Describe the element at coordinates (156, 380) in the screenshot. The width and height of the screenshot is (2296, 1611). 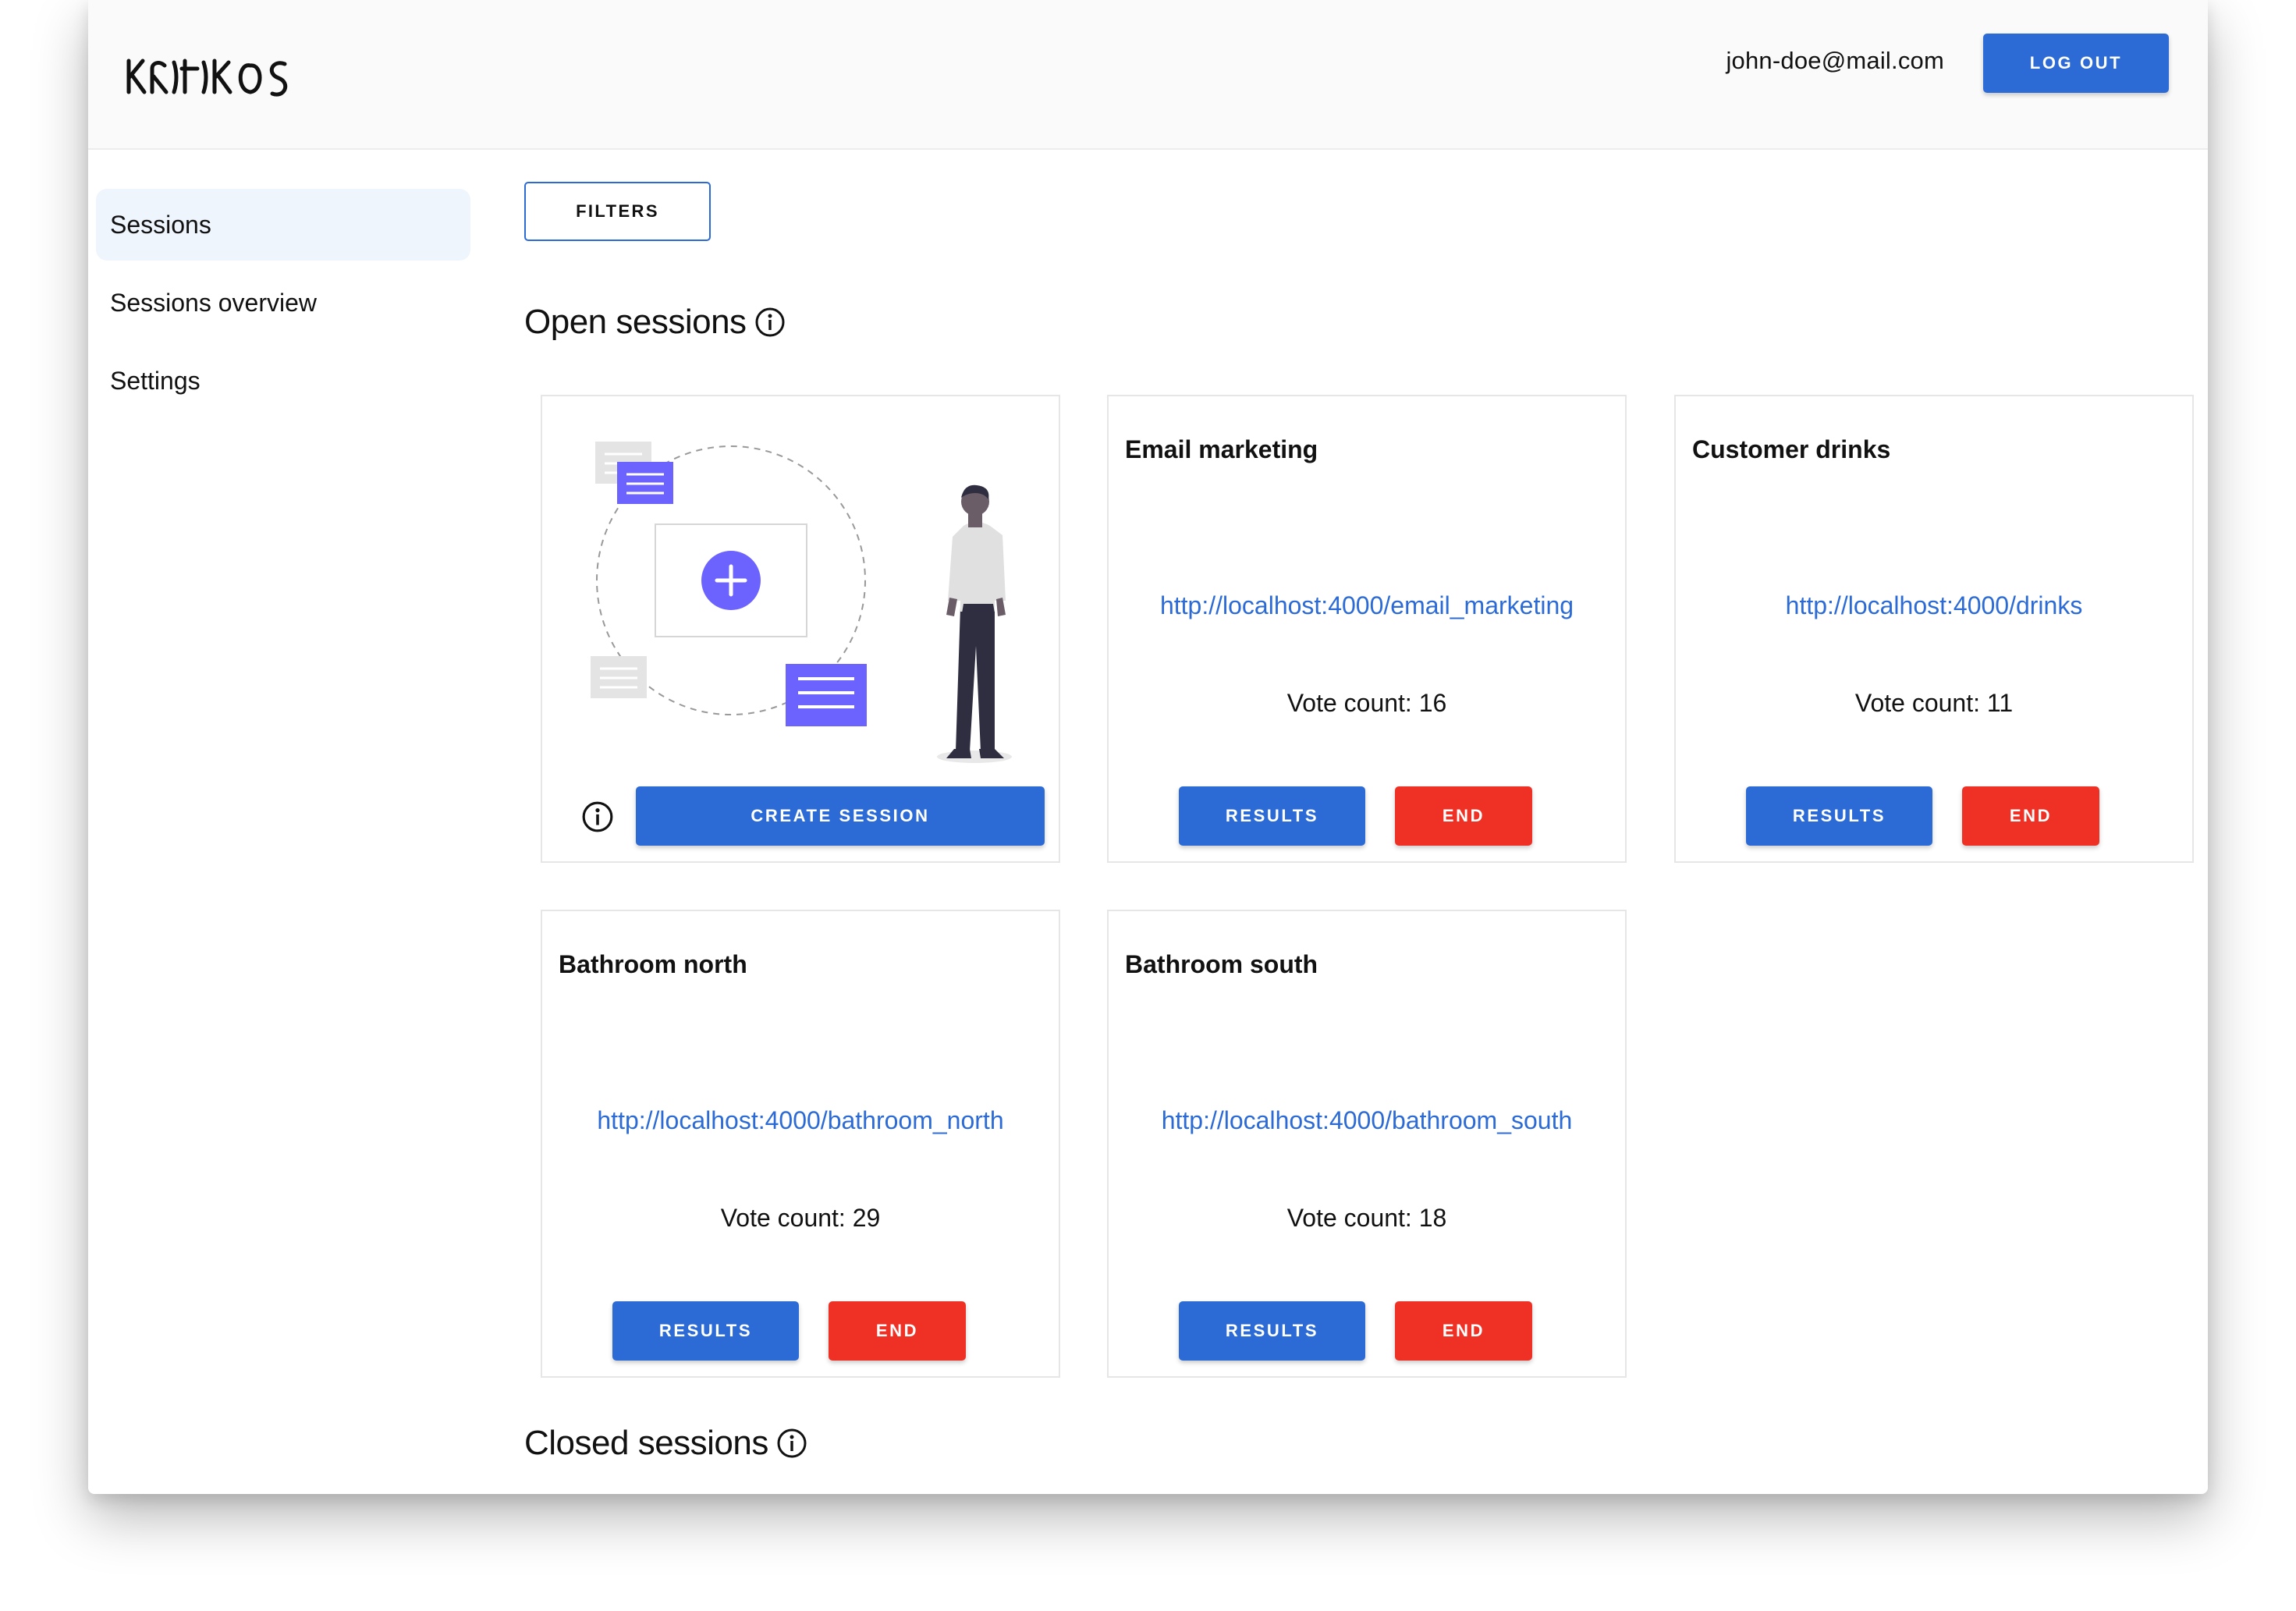
I see `sidebar-item-label: Settings` at that location.